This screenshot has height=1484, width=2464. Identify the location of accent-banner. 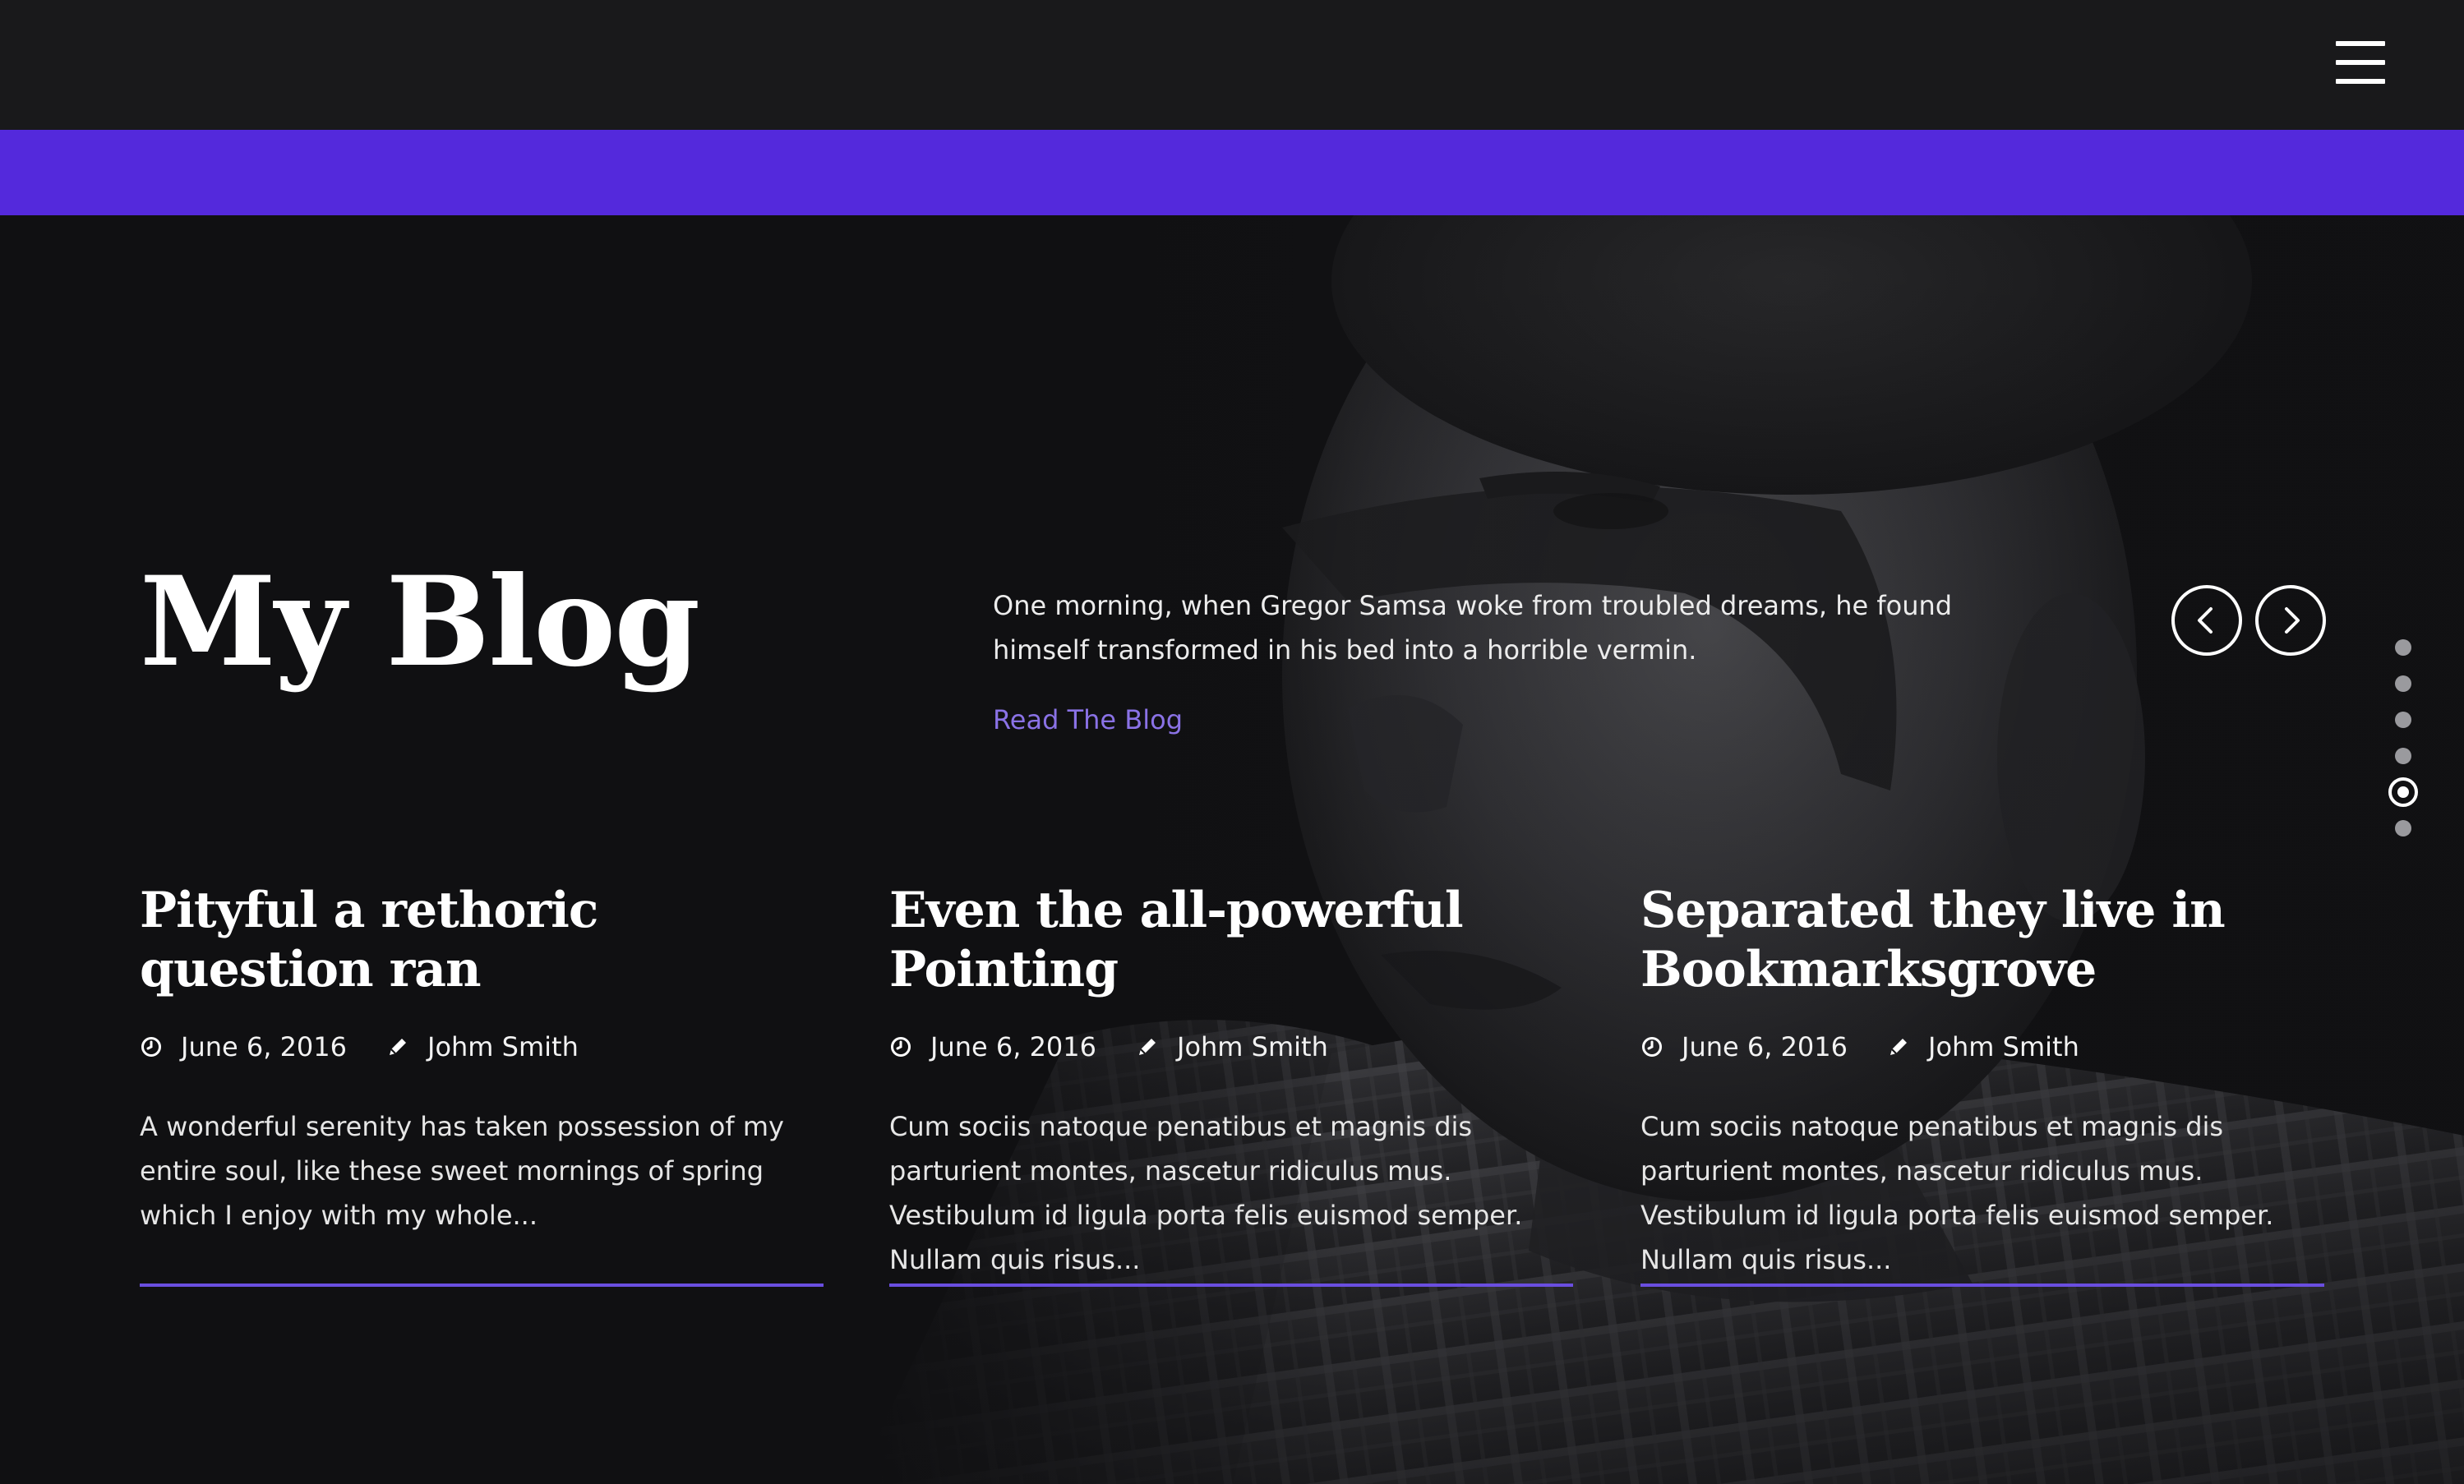
(1232, 172).